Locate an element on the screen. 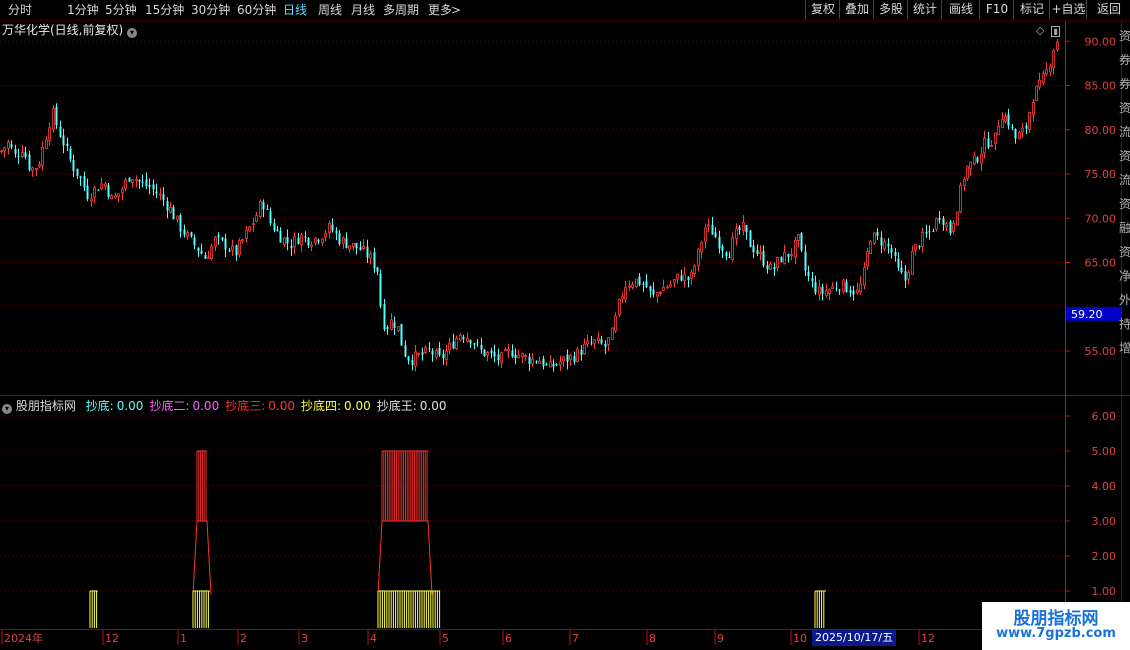  toolbar-button-4: 画线 is located at coordinates (960, 9).